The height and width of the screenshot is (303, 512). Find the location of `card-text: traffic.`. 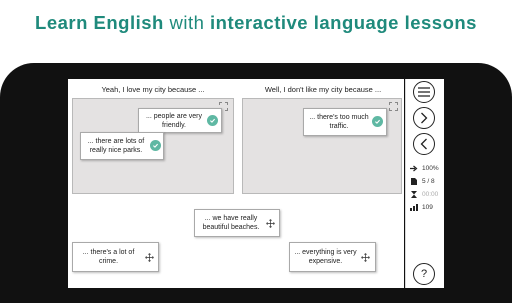

card-text: traffic. is located at coordinates (339, 126).